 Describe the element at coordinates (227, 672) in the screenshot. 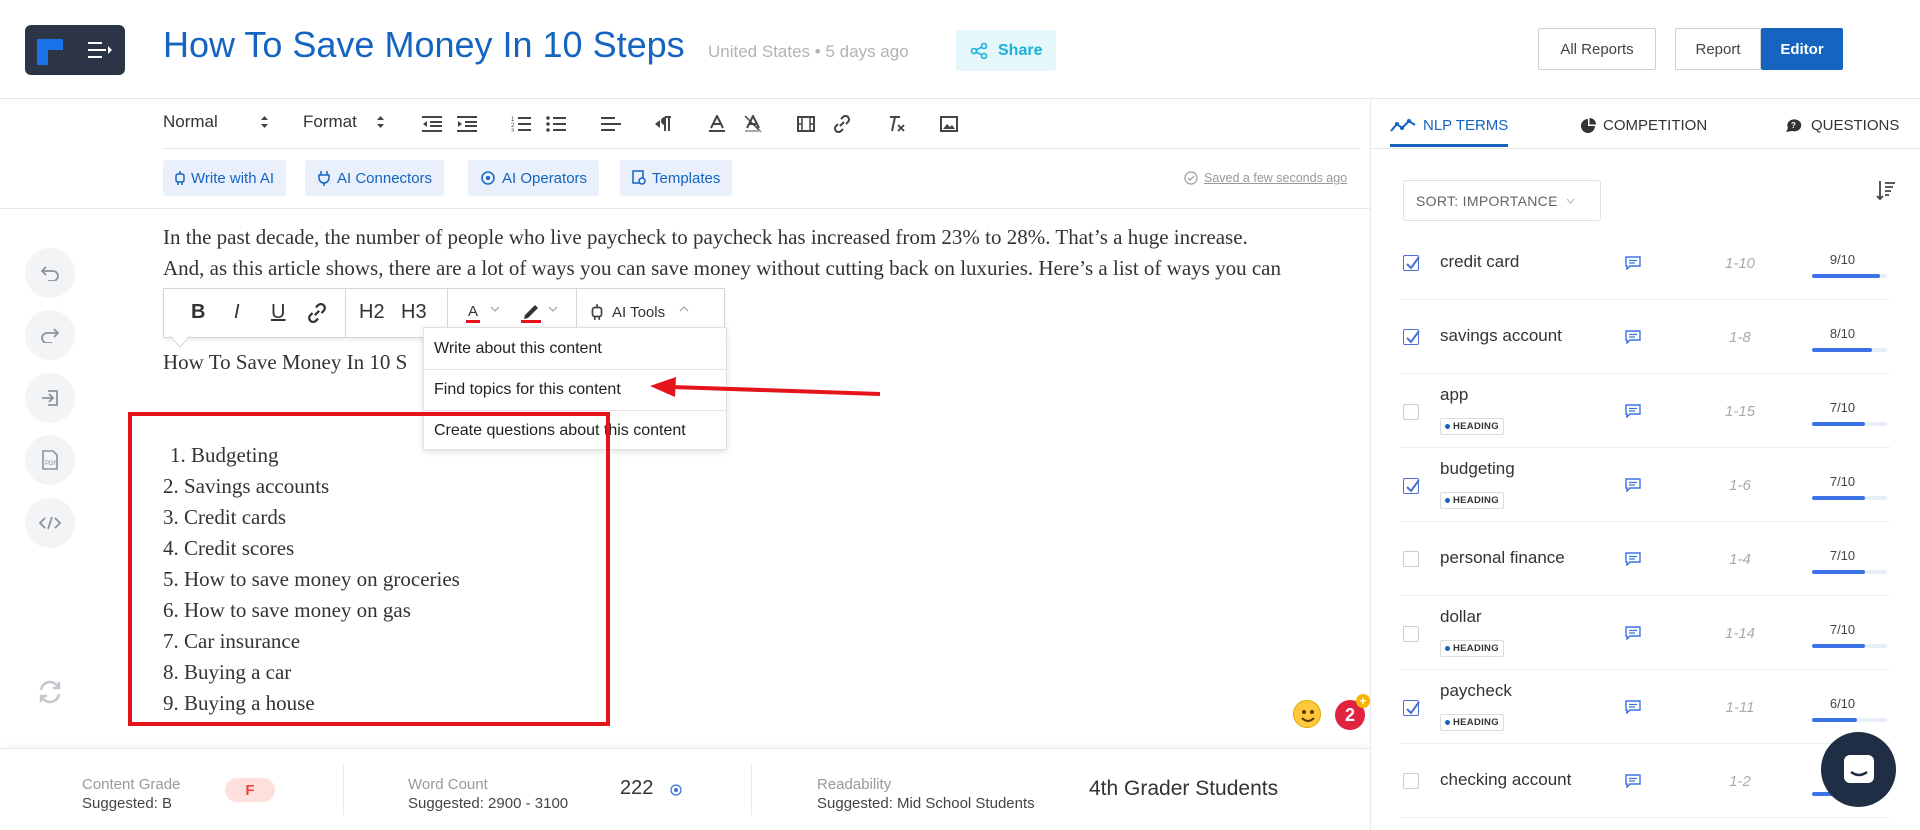

I see `list-item: 8. Buying a car` at that location.